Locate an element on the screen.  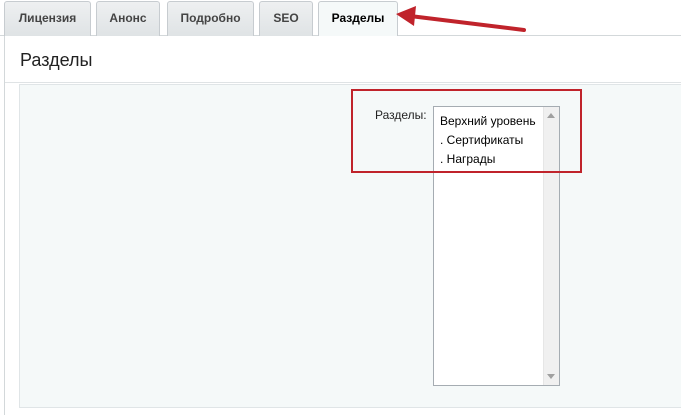
tab-bar: Лицензия Анонс Подробно SEO Разделы is located at coordinates (340, 18).